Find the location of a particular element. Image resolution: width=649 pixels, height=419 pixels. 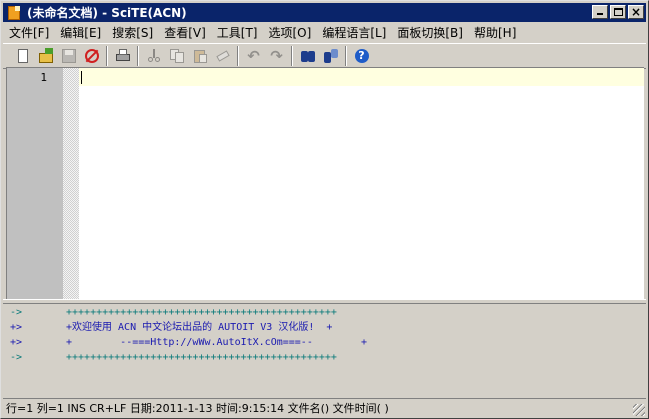

copy-icon is located at coordinates (177, 56).